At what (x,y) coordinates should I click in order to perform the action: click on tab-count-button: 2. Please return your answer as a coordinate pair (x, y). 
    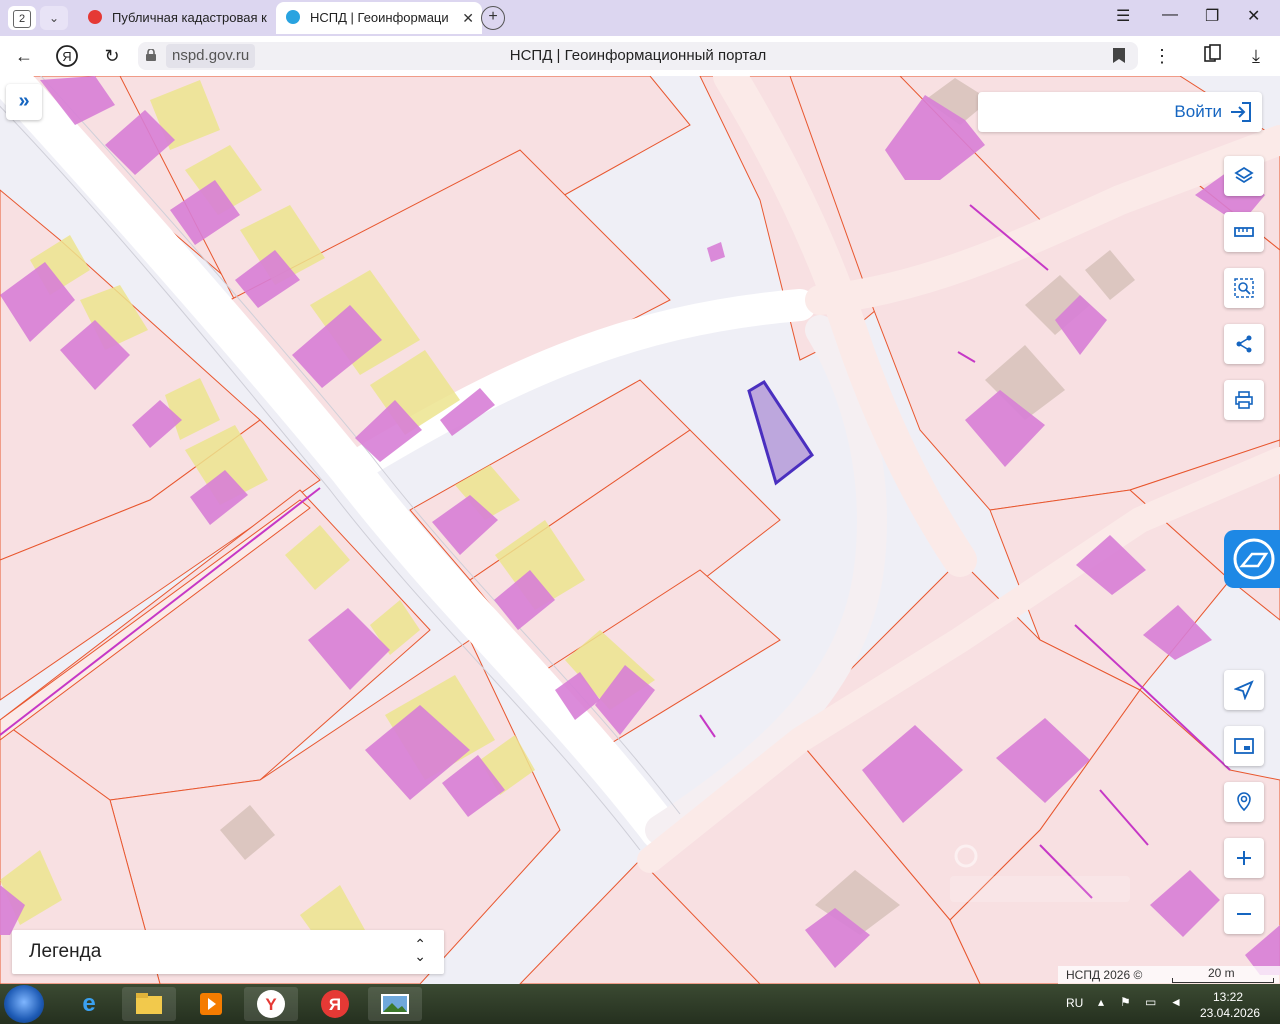
    Looking at the image, I should click on (22, 18).